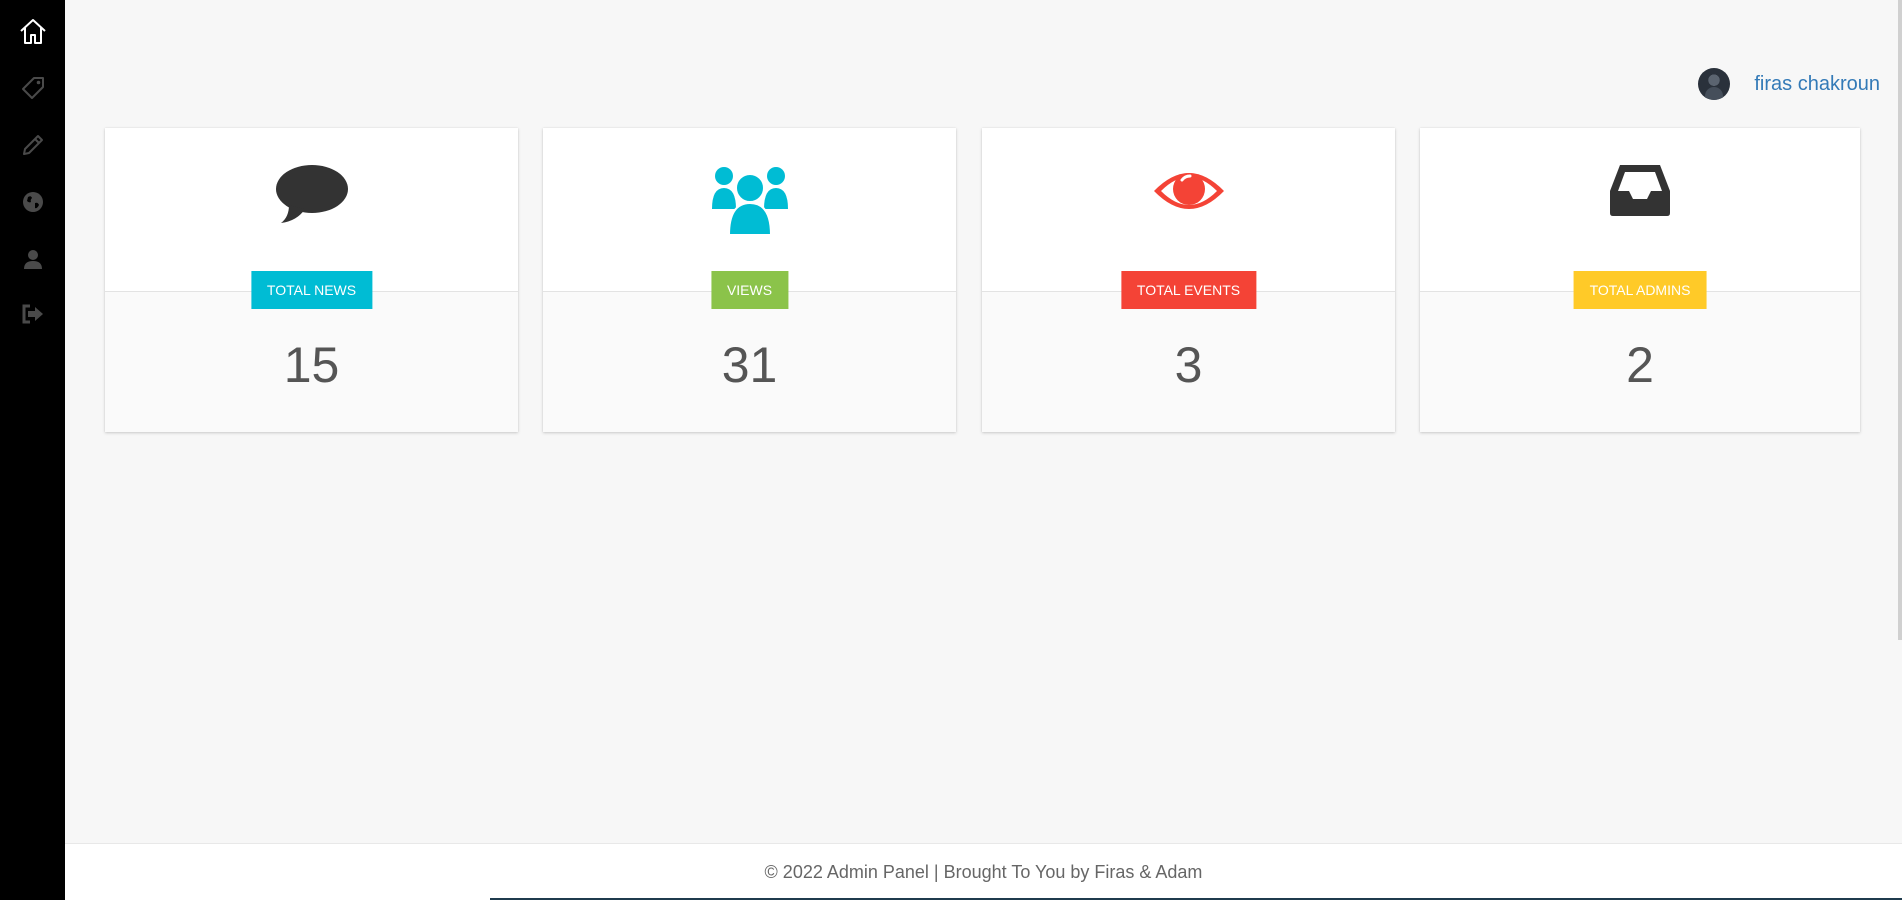 The height and width of the screenshot is (900, 1902). Describe the element at coordinates (749, 201) in the screenshot. I see `users-icon` at that location.